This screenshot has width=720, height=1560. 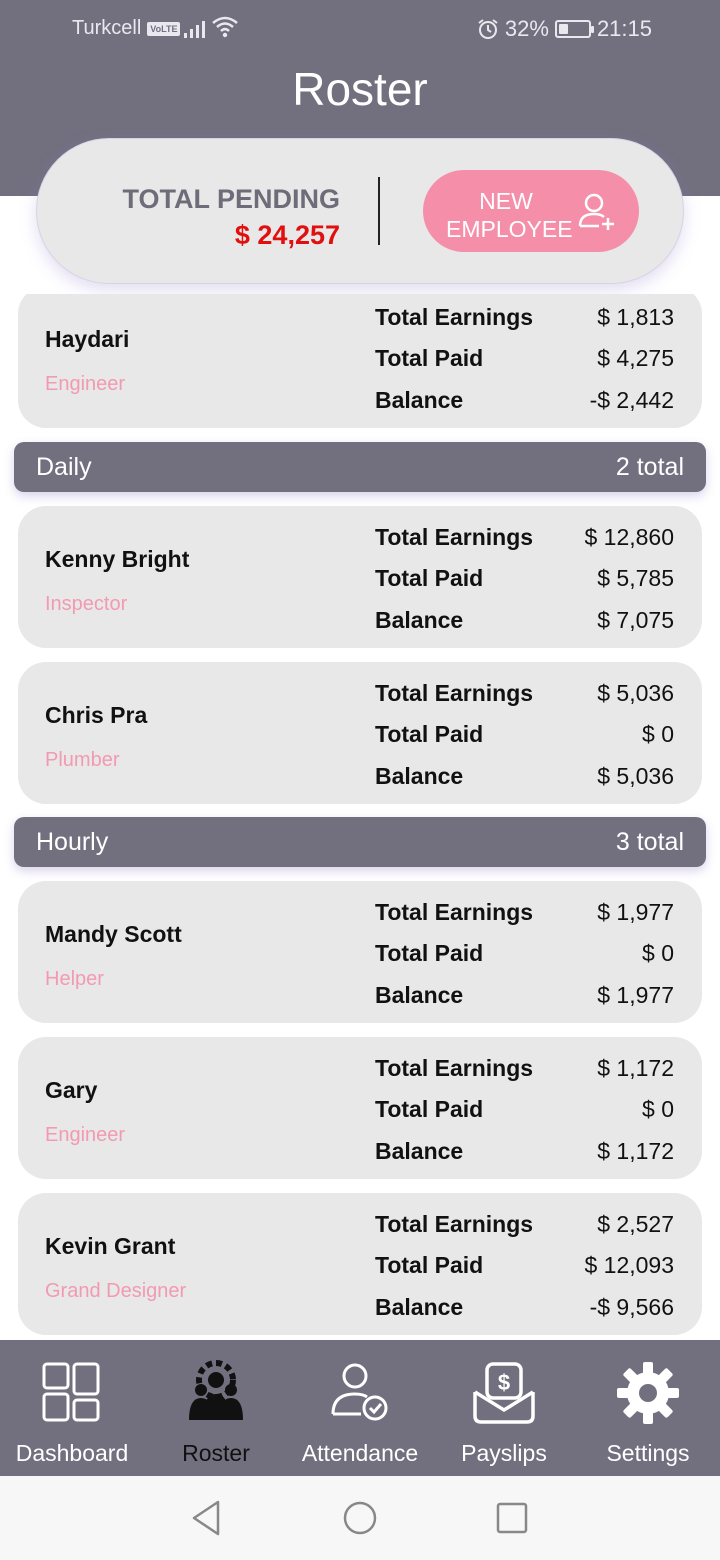 What do you see at coordinates (231, 199) in the screenshot?
I see `total-pending-label: TOTAL PENDING` at bounding box center [231, 199].